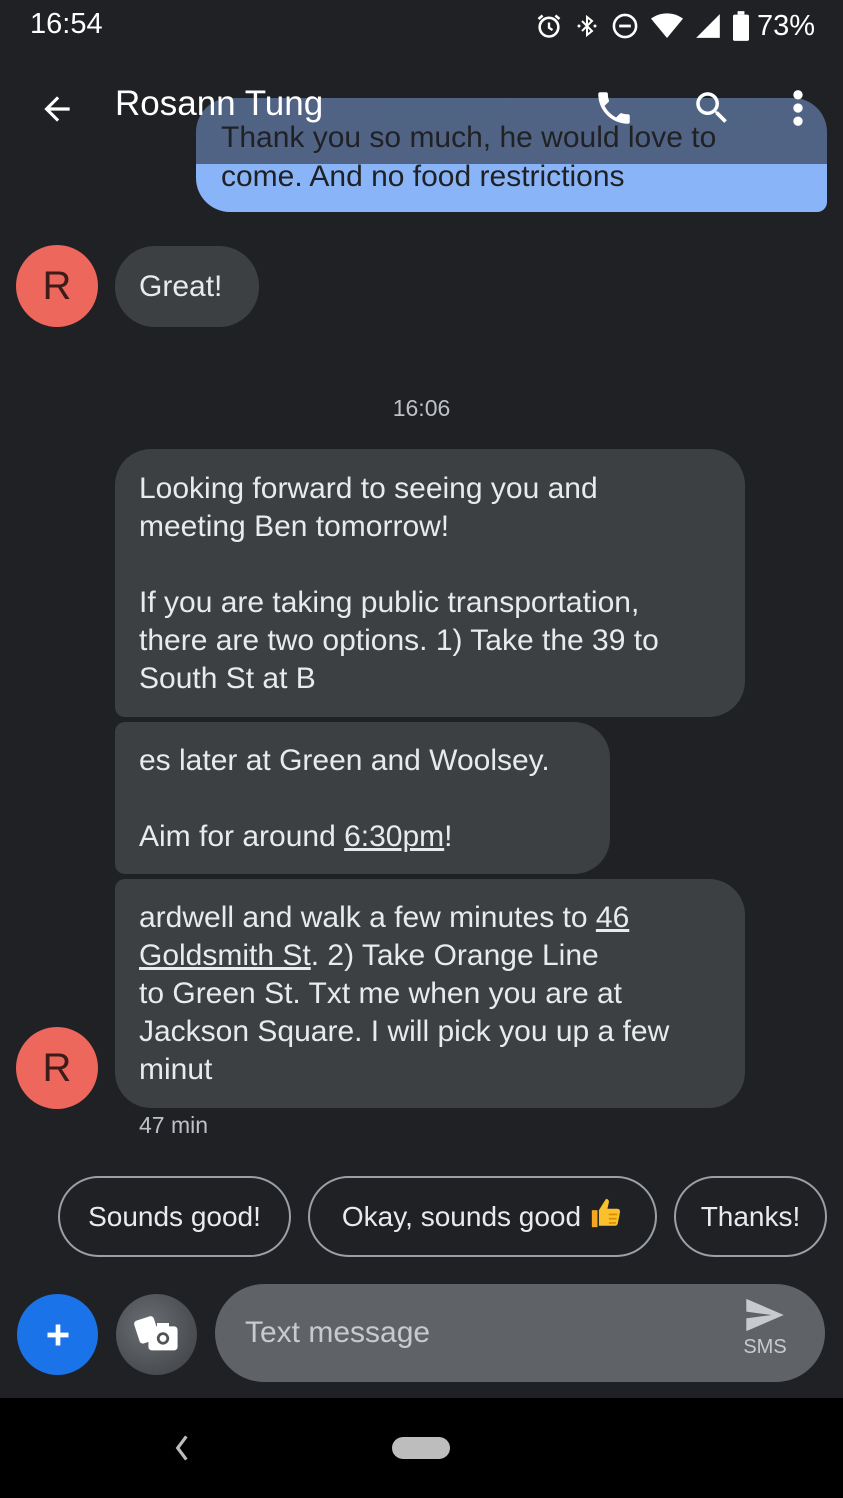 Image resolution: width=843 pixels, height=1498 pixels. I want to click on suggestion-label: Okay, sounds good, so click(461, 1216).